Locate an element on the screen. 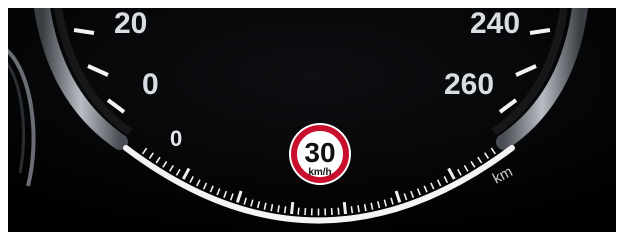 This screenshot has width=626, height=241. speed-limit-sign: 30 km/h is located at coordinates (320, 154).